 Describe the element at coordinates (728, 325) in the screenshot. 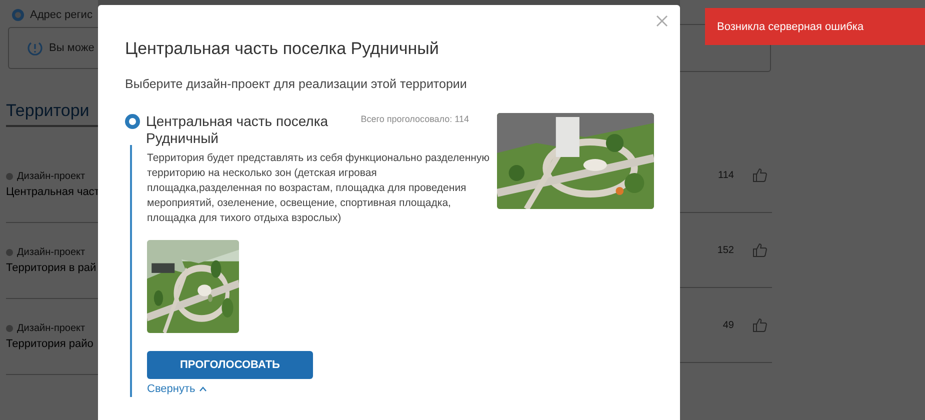

I see `vote-count: 49` at that location.